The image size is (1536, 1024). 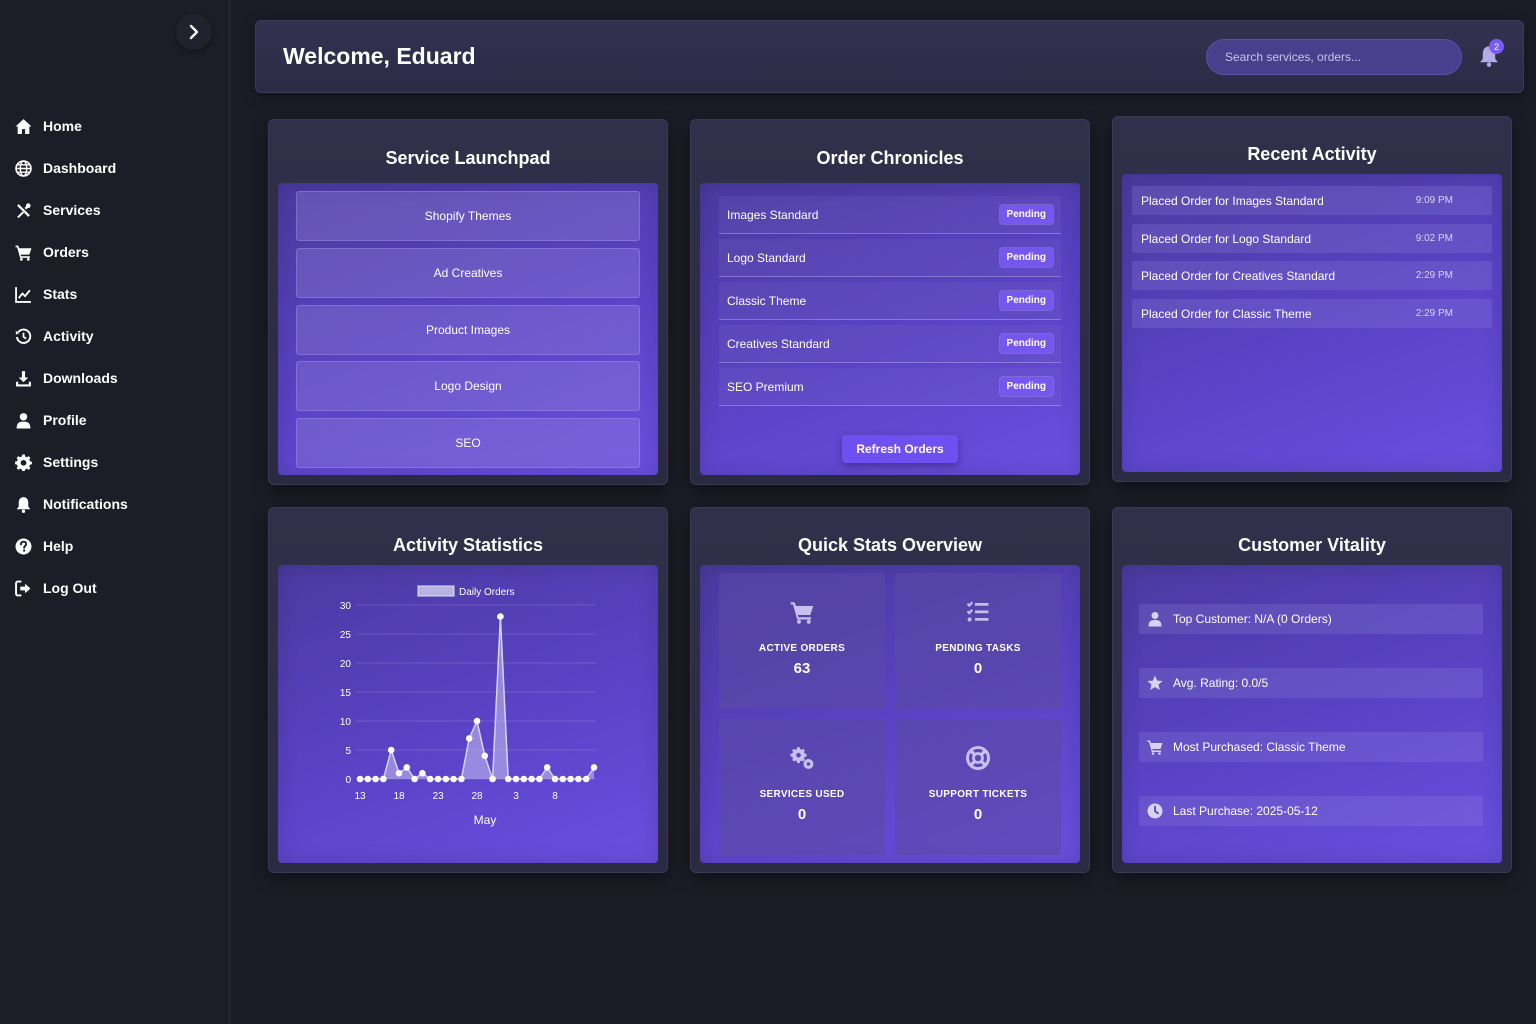 What do you see at coordinates (436, 591) in the screenshot?
I see `legend-swatch` at bounding box center [436, 591].